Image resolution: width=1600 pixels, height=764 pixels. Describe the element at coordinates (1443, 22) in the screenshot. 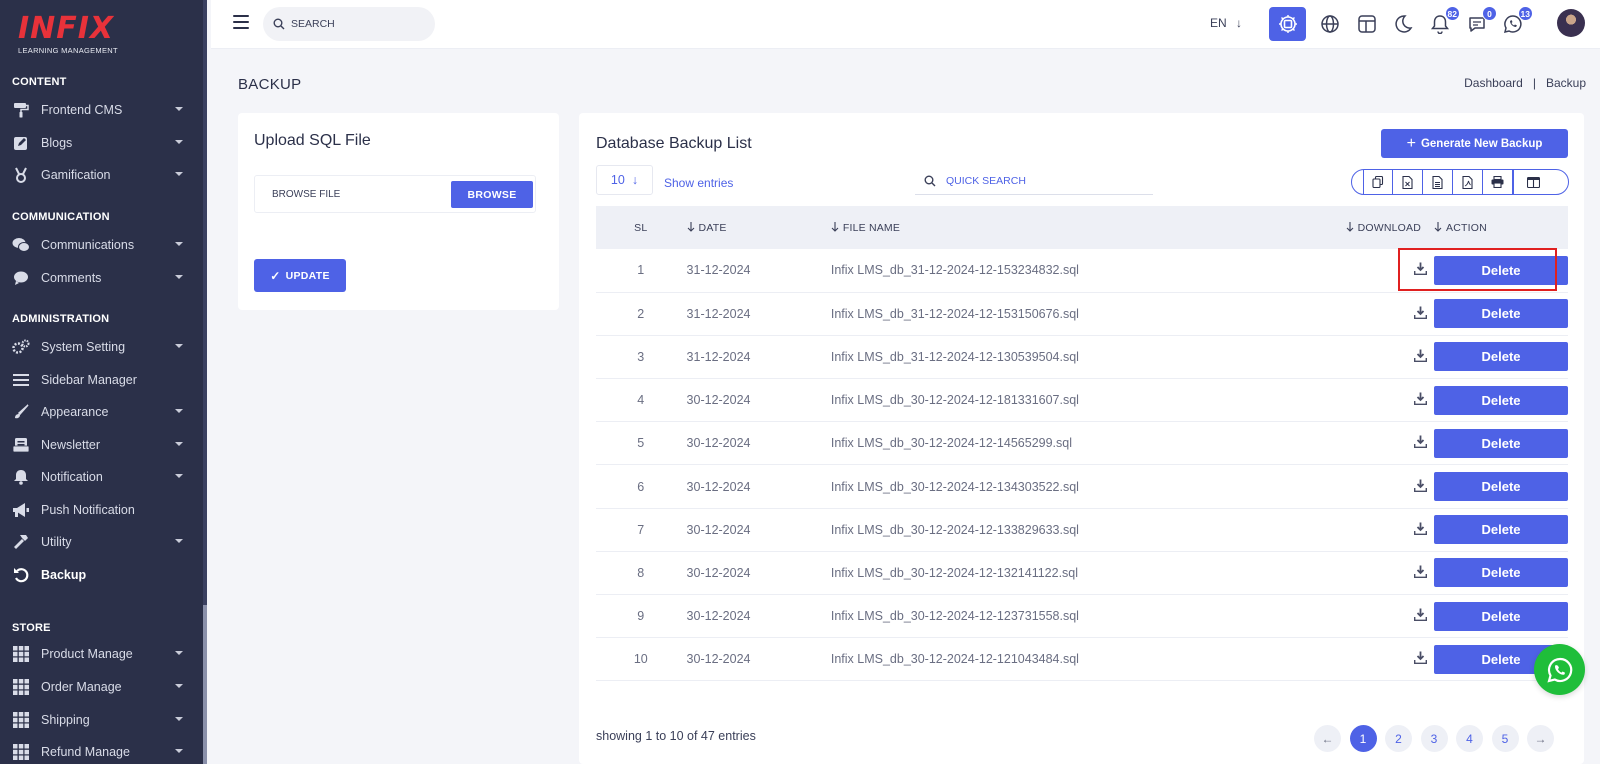

I see `notifications-button: 82` at that location.